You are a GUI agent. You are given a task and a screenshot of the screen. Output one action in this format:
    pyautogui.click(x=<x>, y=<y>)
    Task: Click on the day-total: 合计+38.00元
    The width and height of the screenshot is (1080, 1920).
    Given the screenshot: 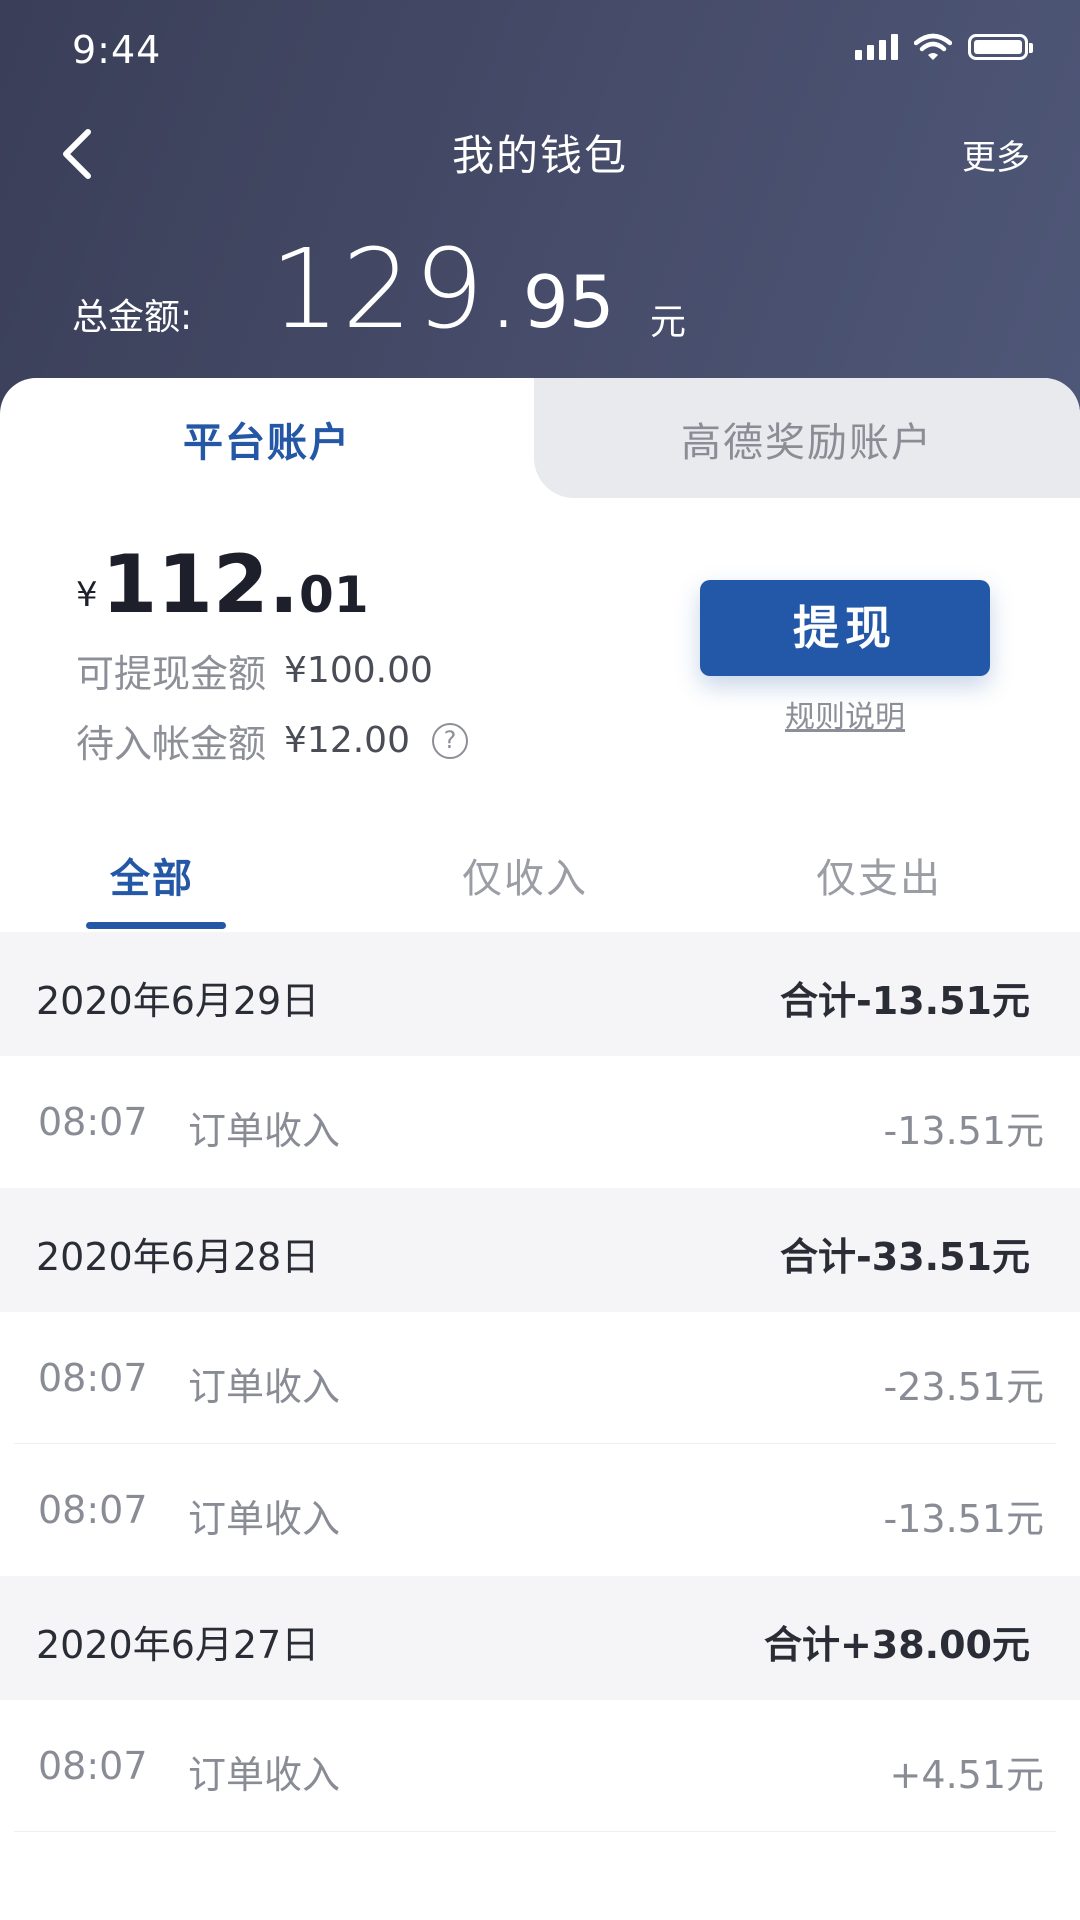 What is the action you would take?
    pyautogui.click(x=896, y=1645)
    